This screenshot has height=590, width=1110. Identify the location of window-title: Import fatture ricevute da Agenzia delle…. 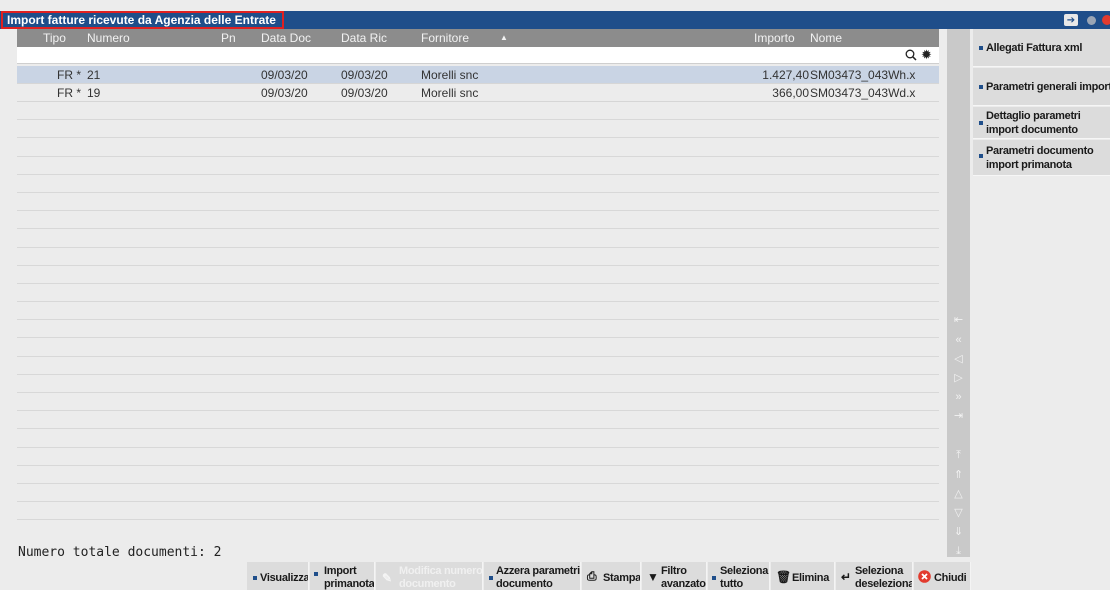
(142, 20).